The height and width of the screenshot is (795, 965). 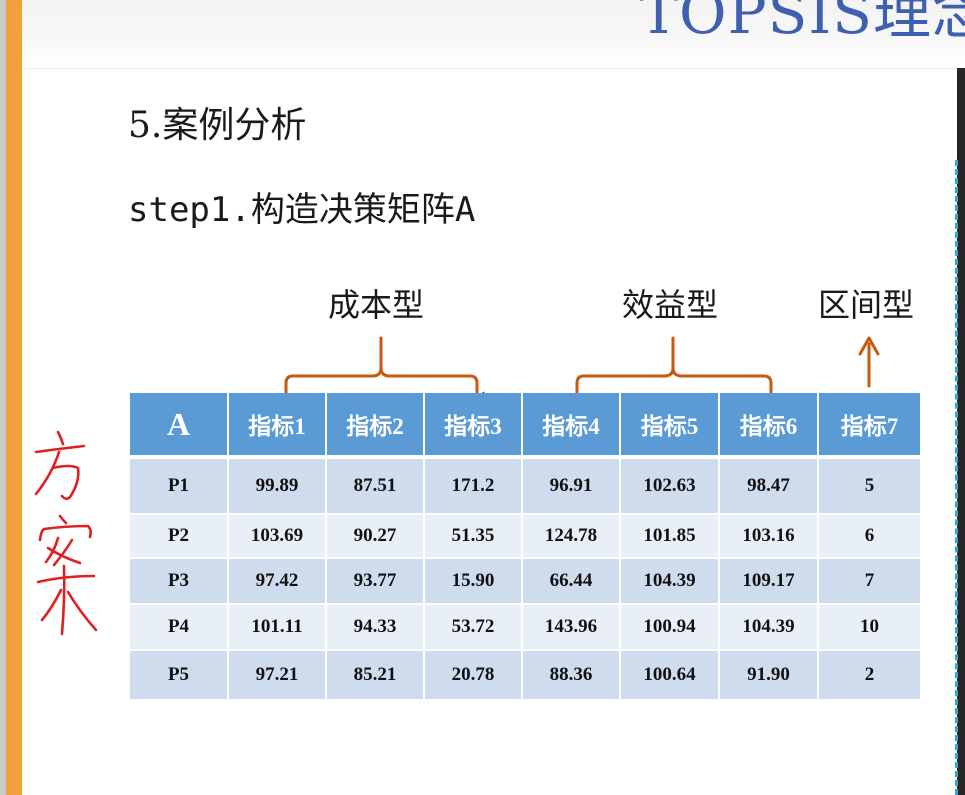 I want to click on table-cell: 20.78, so click(x=472, y=674).